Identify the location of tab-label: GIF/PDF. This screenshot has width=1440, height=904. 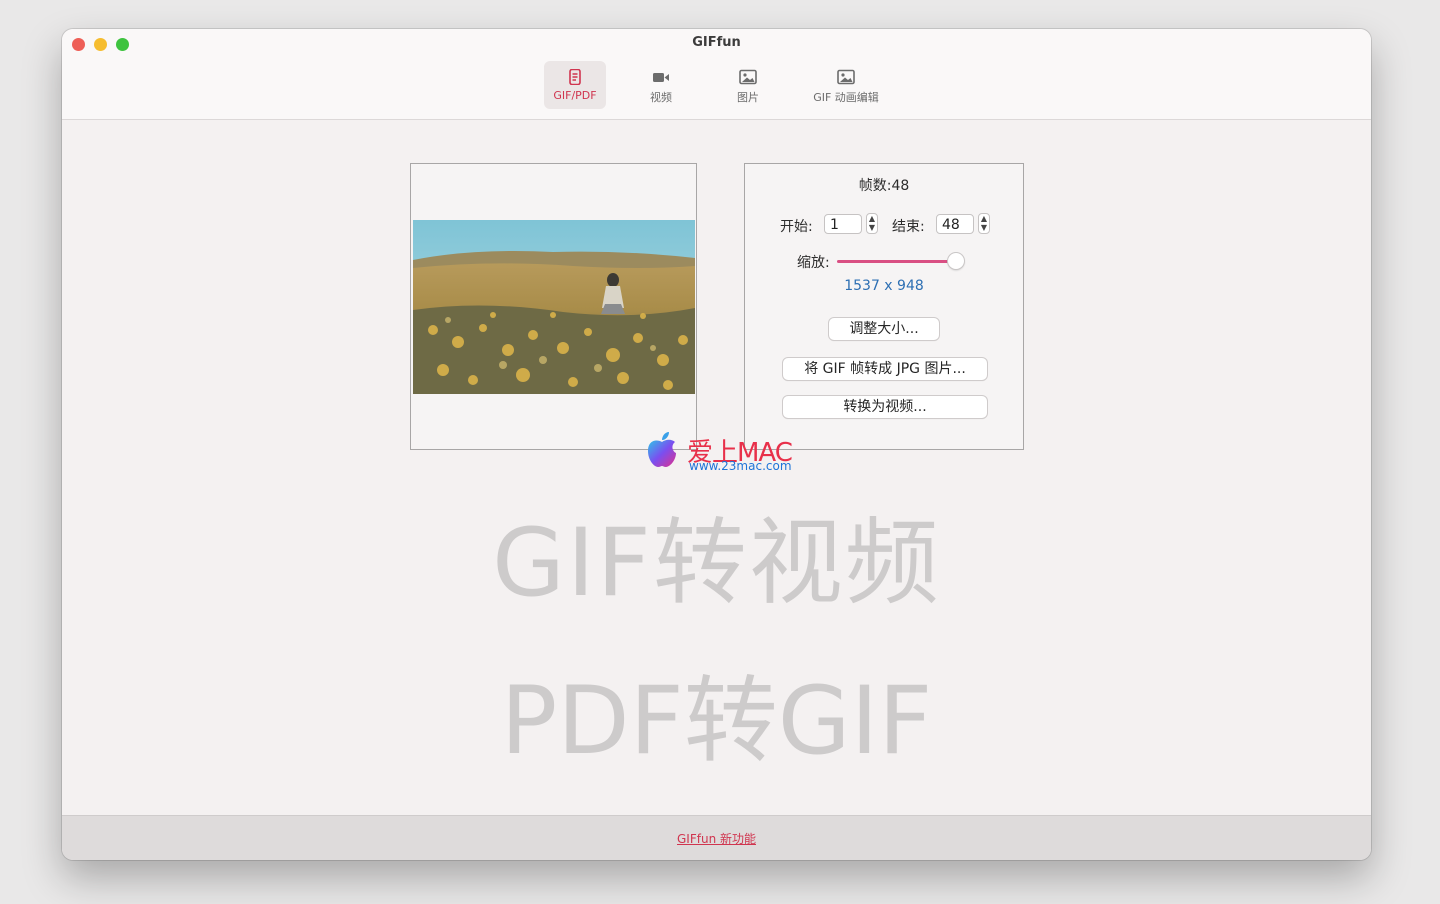
(575, 95).